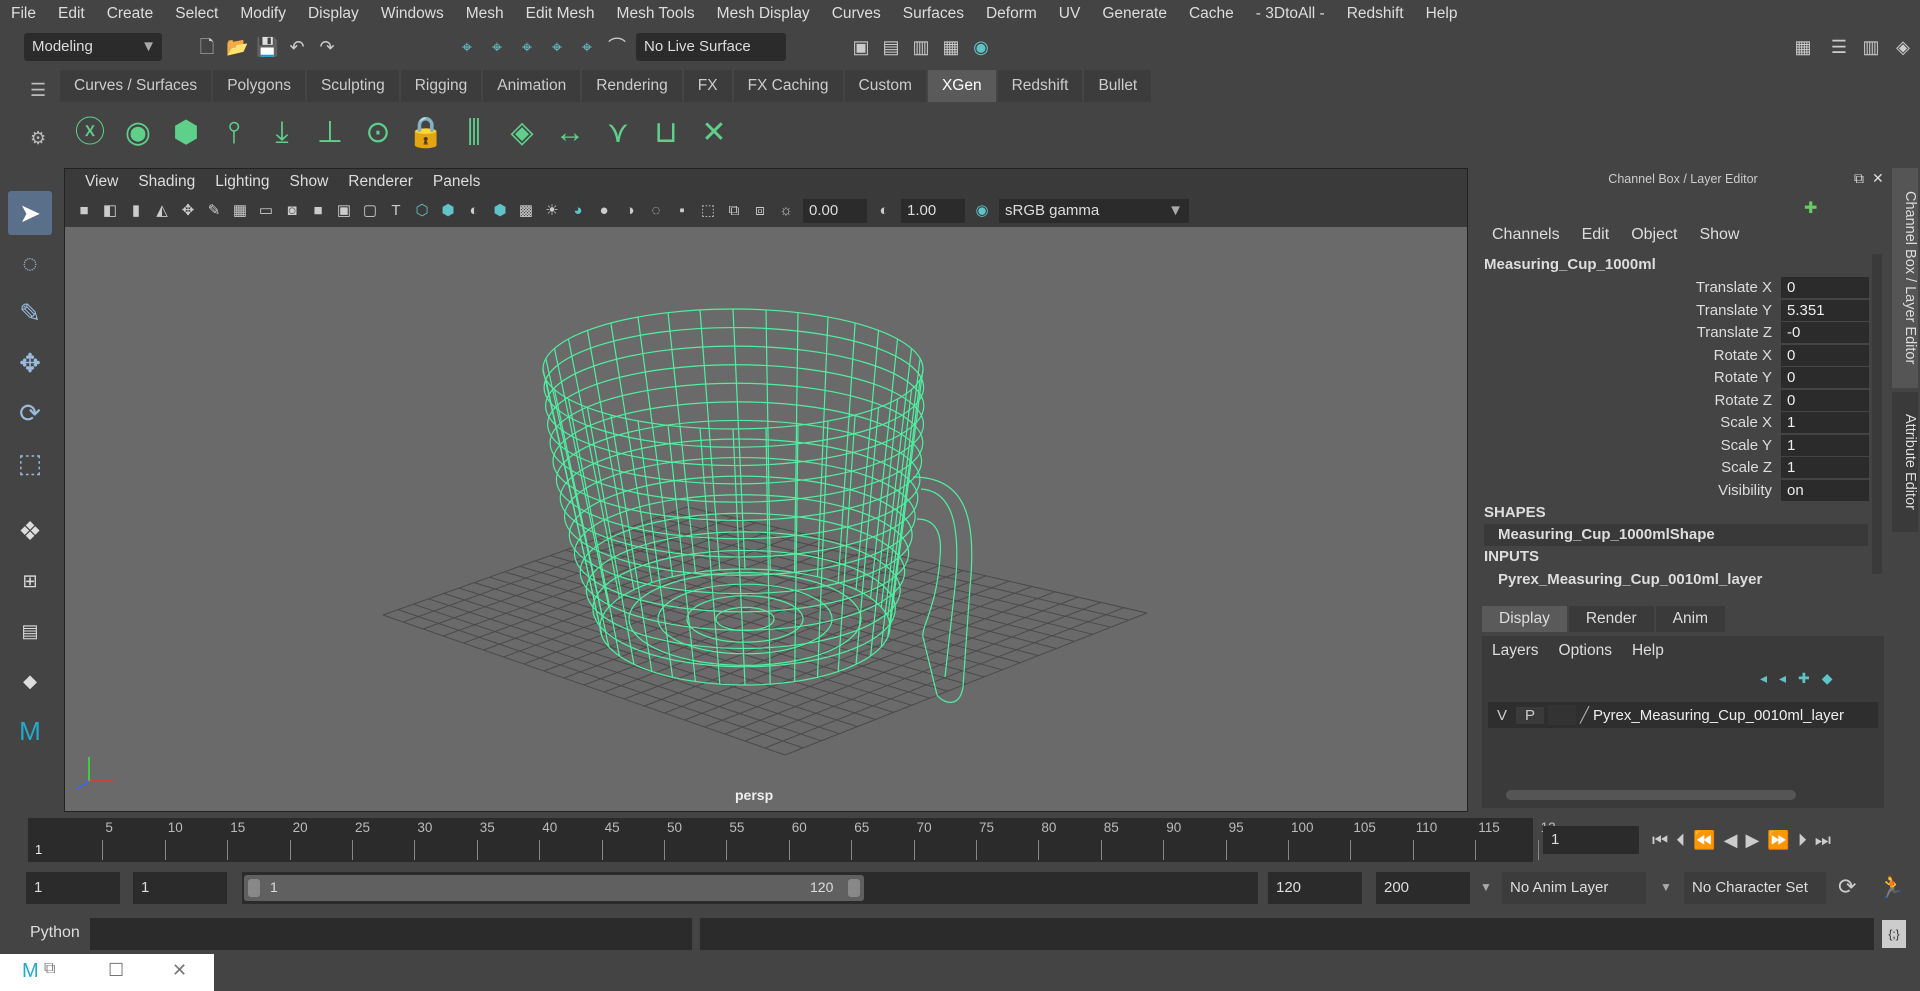 This screenshot has width=1920, height=991. I want to click on comb-guide-icon: ⫼, so click(474, 133).